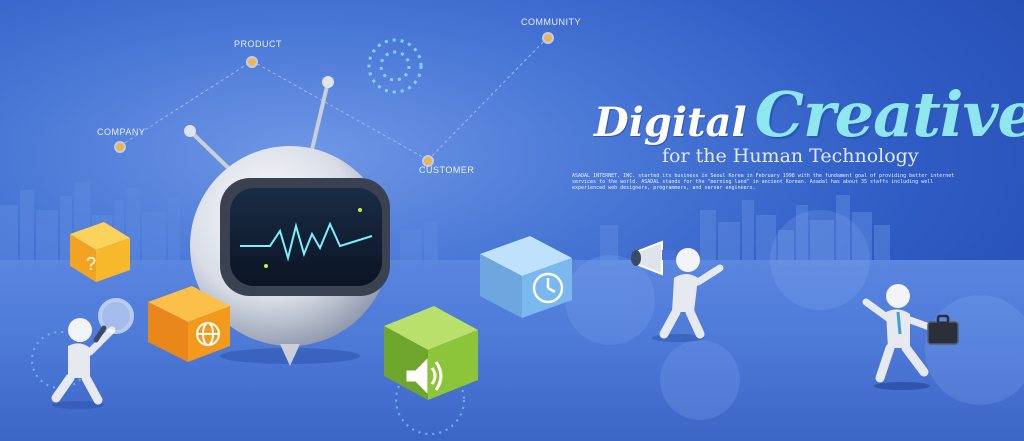 This screenshot has width=1024, height=441. I want to click on headline: Digital Creative, so click(809, 114).